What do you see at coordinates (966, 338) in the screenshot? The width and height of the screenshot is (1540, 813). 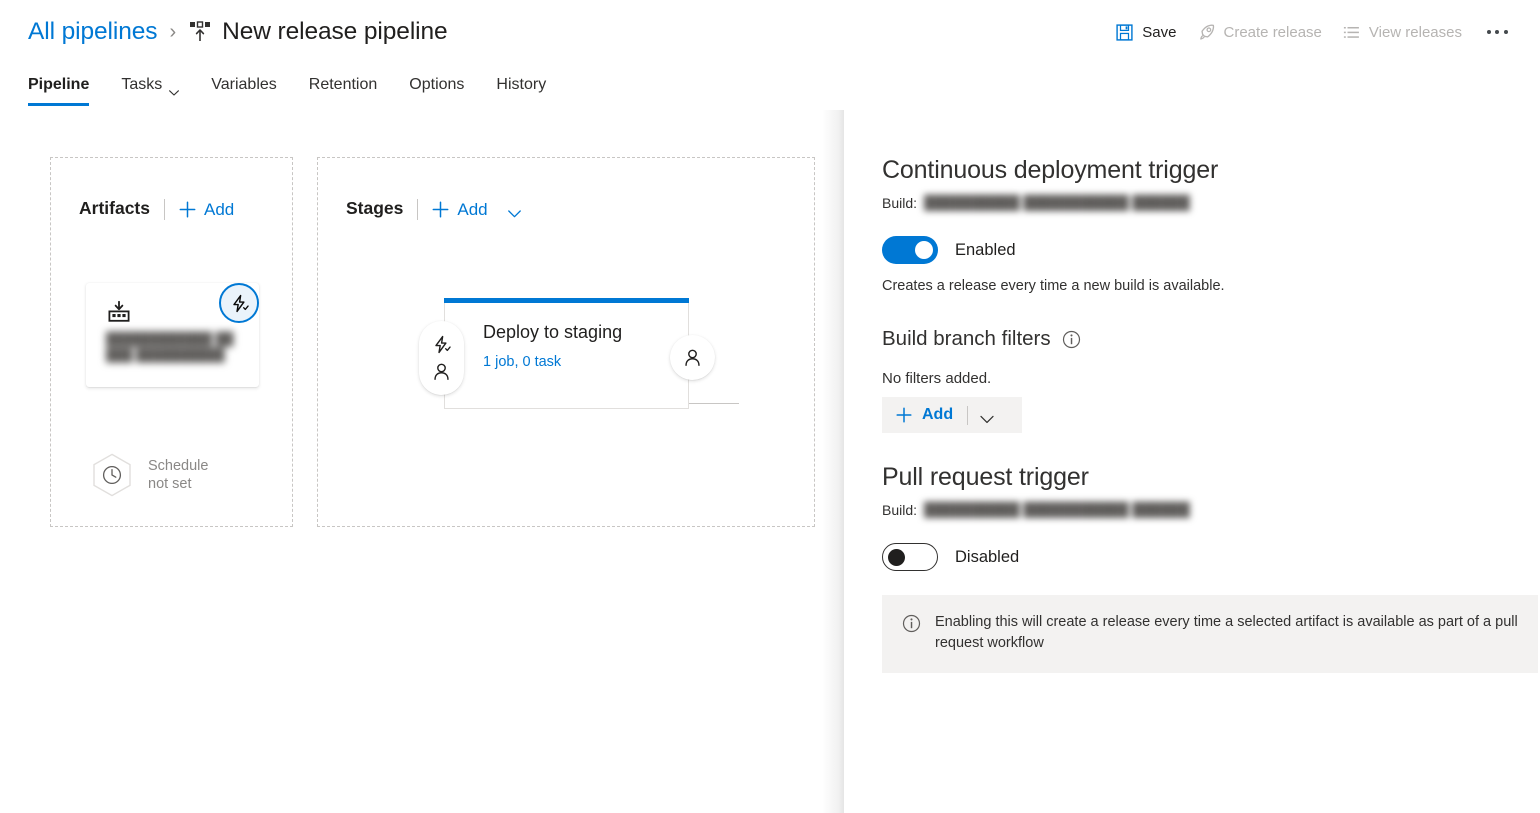 I see `build-branch-filters-heading: Build branch filters` at bounding box center [966, 338].